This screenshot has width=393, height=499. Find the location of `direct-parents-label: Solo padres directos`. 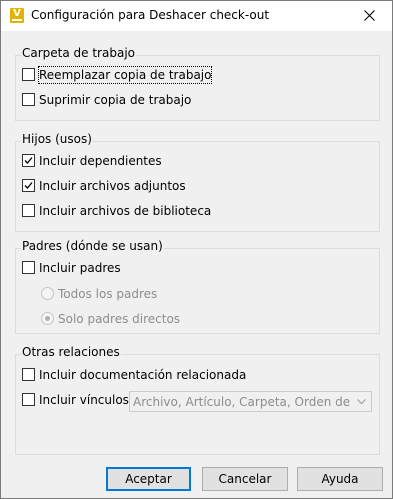

direct-parents-label: Solo padres directos is located at coordinates (119, 319).